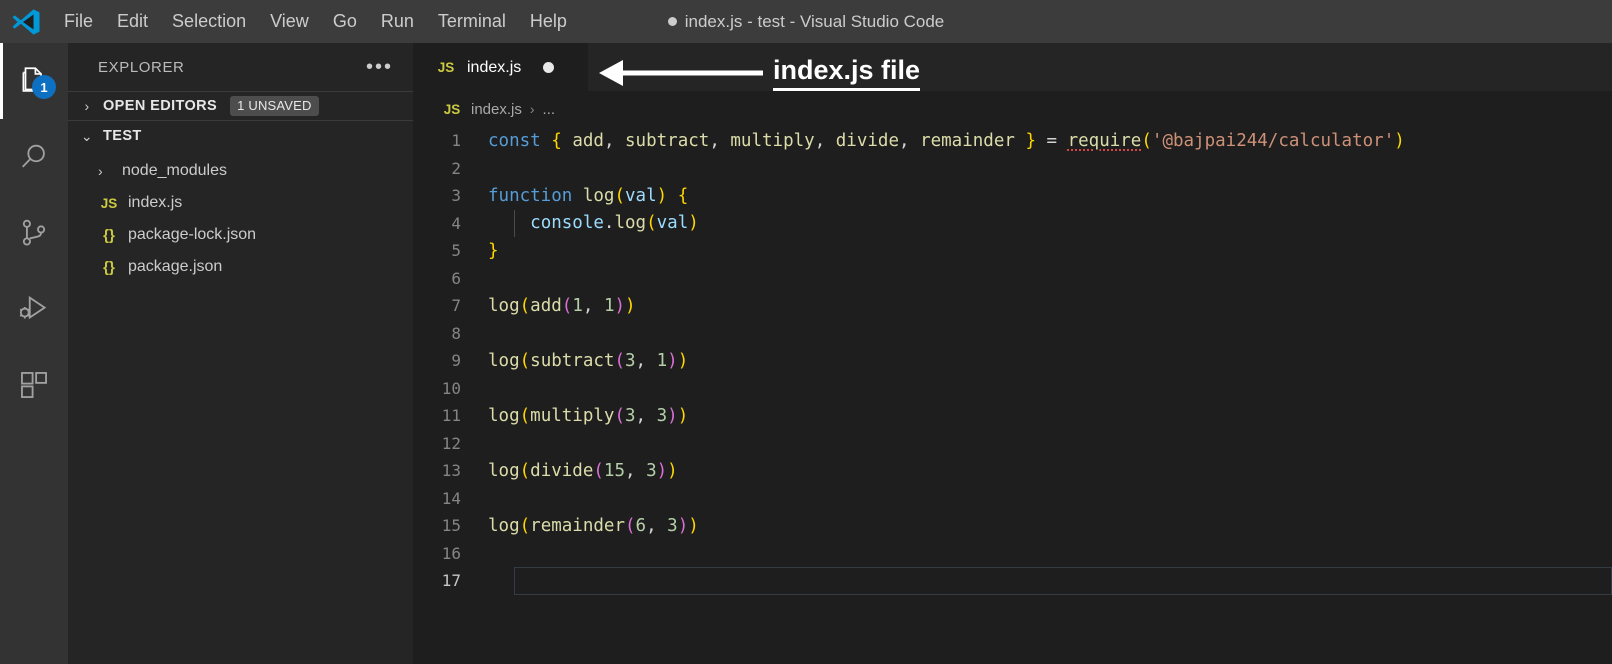 The image size is (1612, 664). What do you see at coordinates (1104, 140) in the screenshot?
I see `code-token: require` at bounding box center [1104, 140].